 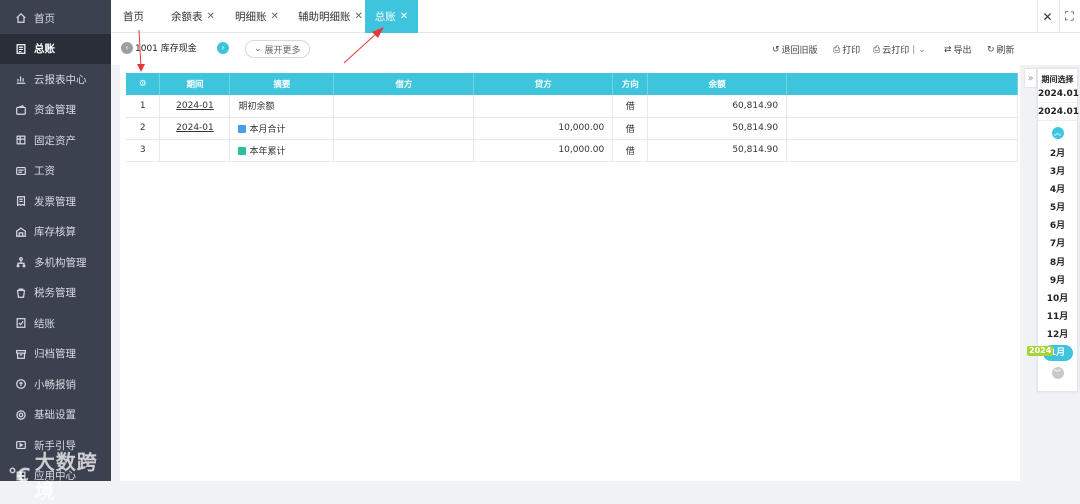 What do you see at coordinates (55, 232) in the screenshot?
I see `sidebar-item-7: 库存核算` at bounding box center [55, 232].